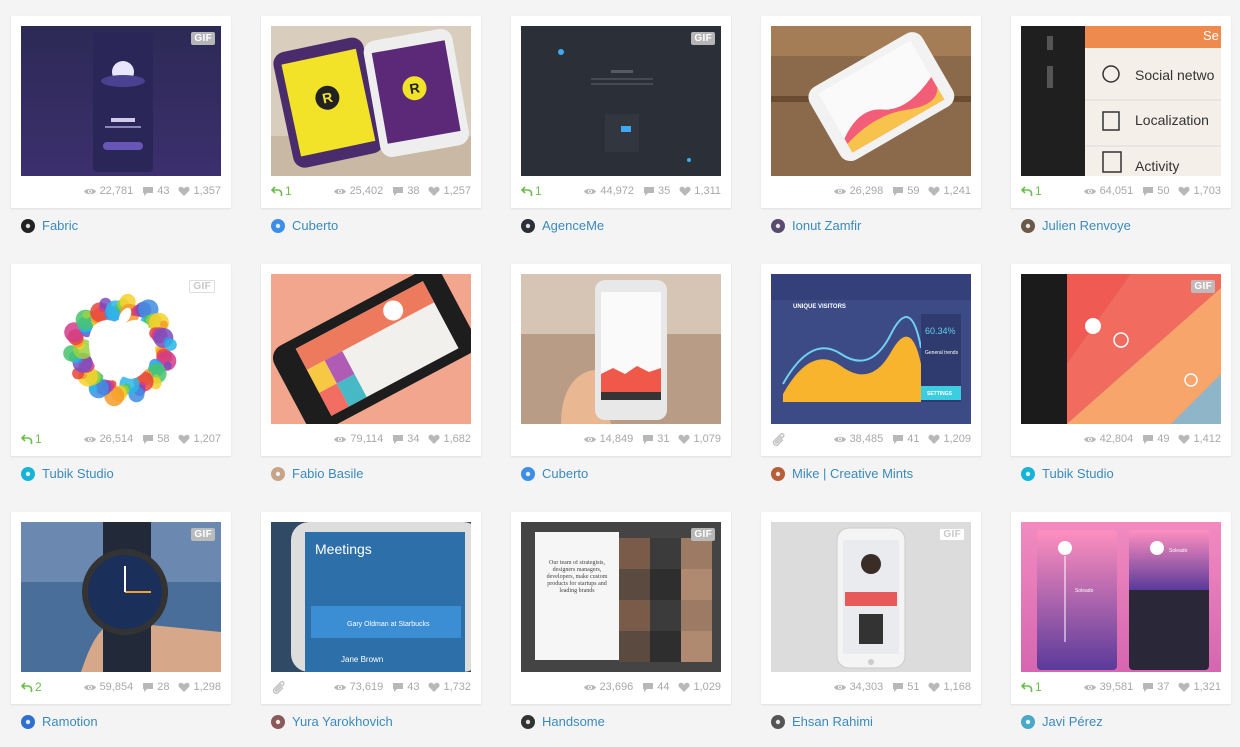 The height and width of the screenshot is (747, 1240). What do you see at coordinates (816, 225) in the screenshot?
I see `designer-link: Ionut Zamfir` at bounding box center [816, 225].